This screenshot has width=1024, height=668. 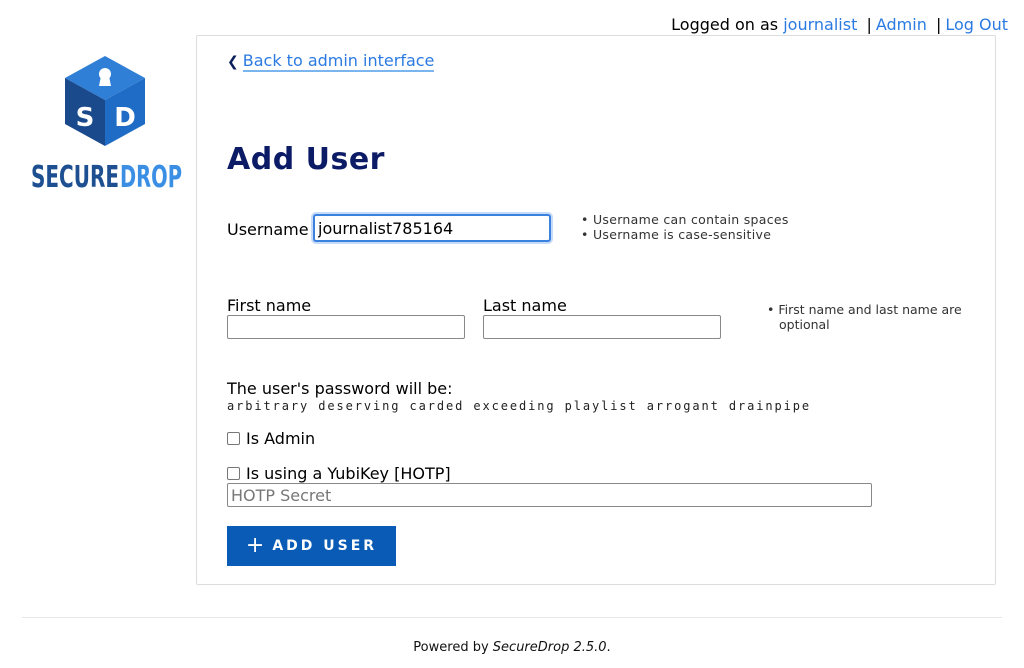 I want to click on footer-divider, so click(x=512, y=617).